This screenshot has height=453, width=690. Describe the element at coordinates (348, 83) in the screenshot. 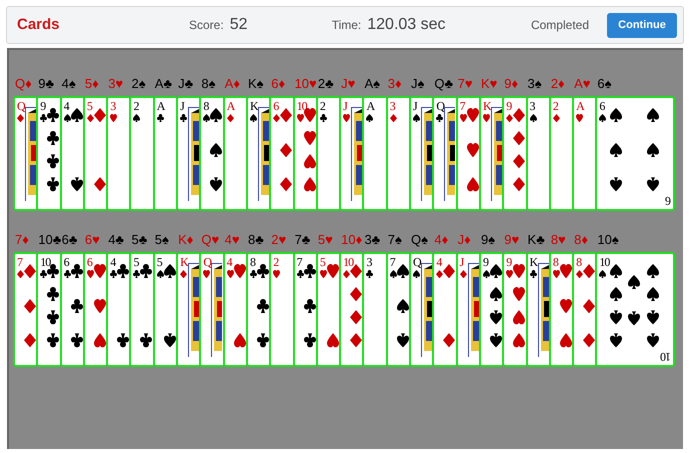

I see `card-label: J♥` at that location.